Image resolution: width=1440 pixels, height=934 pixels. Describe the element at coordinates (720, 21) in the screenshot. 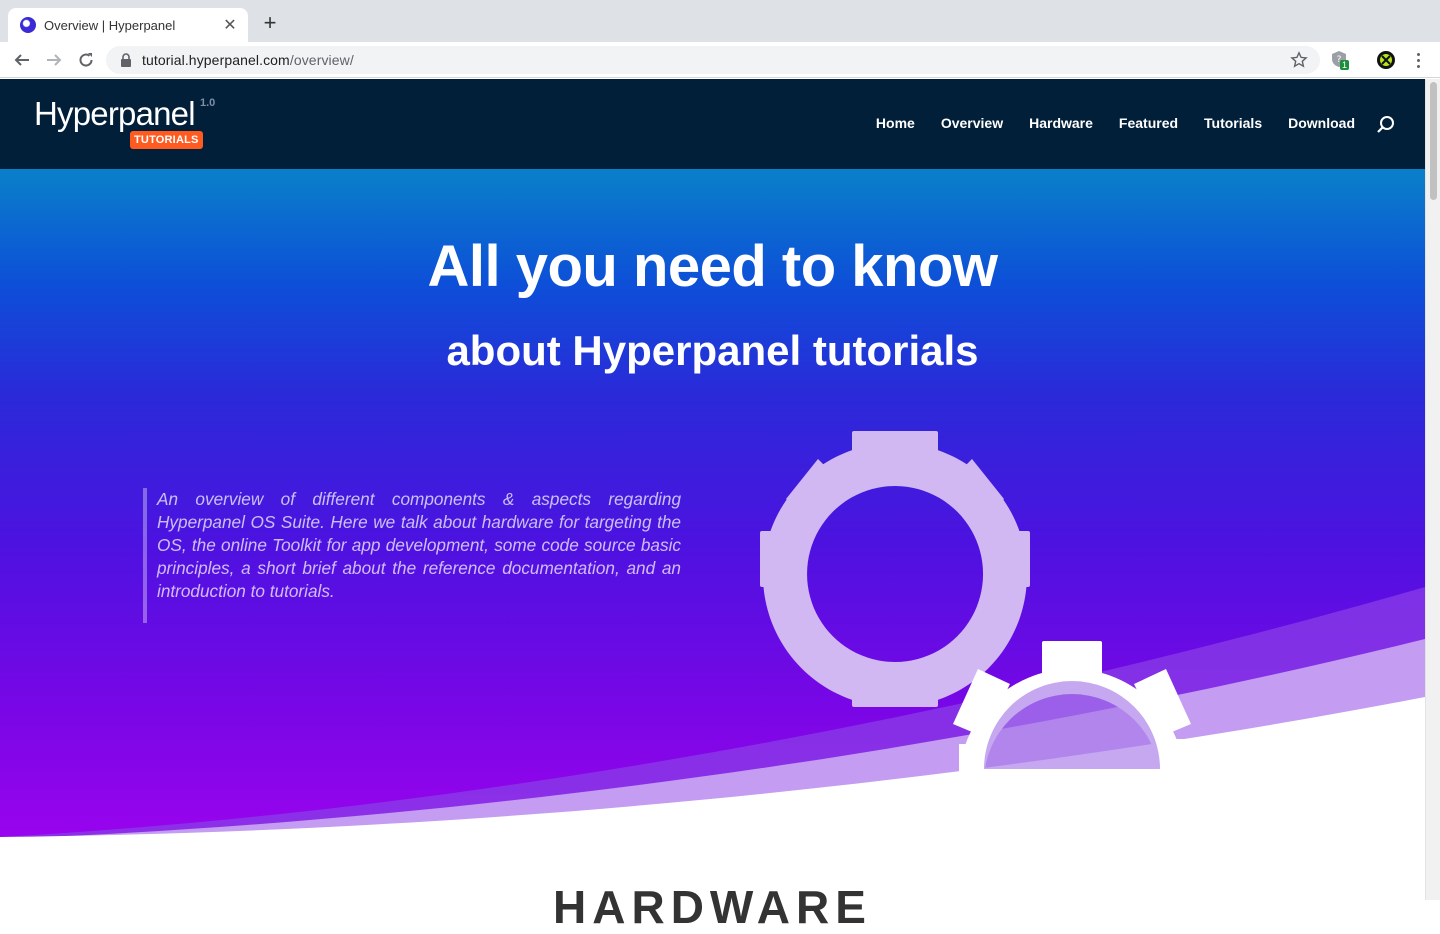

I see `browser-tab-strip: Overview | Hyperpanel ✕ +` at that location.